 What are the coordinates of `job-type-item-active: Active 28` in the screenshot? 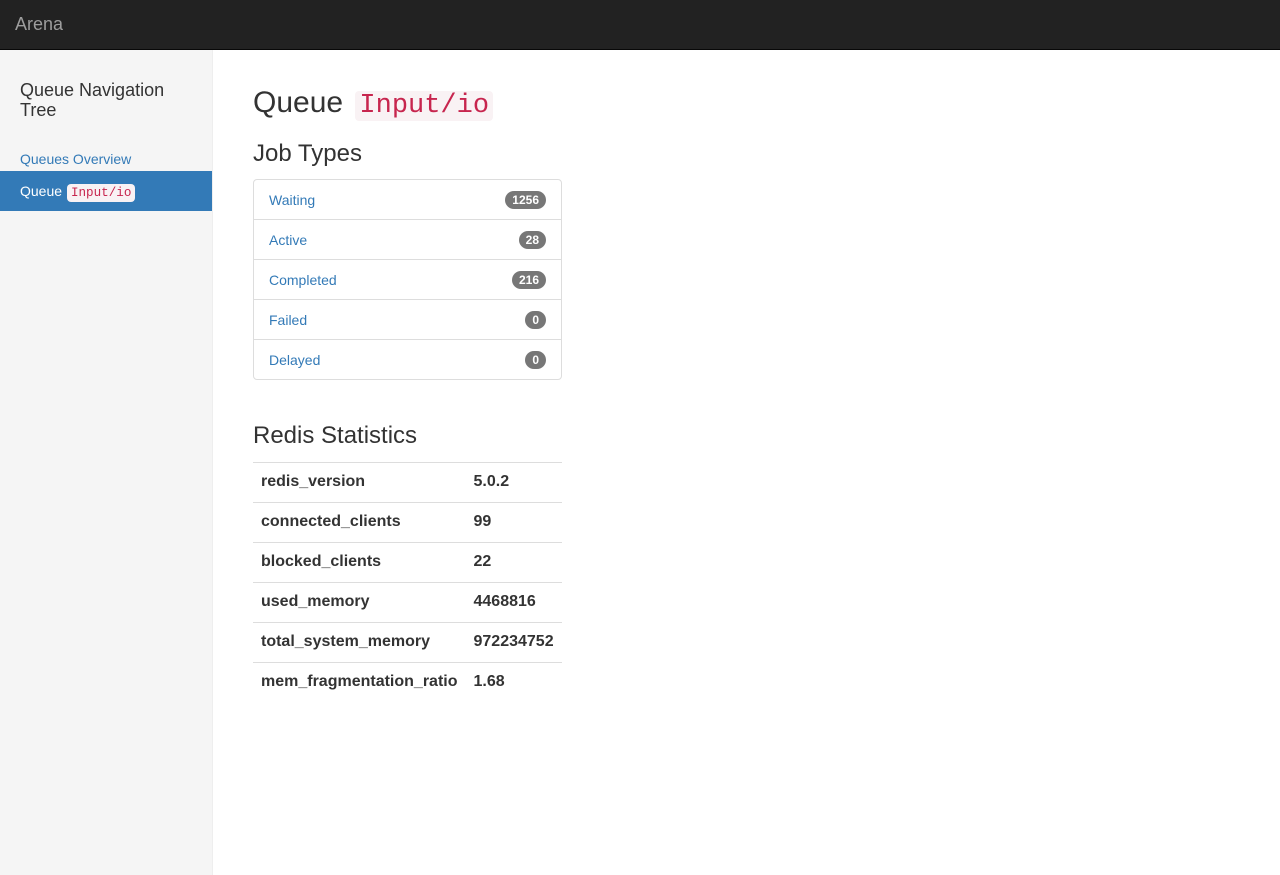 It's located at (407, 239).